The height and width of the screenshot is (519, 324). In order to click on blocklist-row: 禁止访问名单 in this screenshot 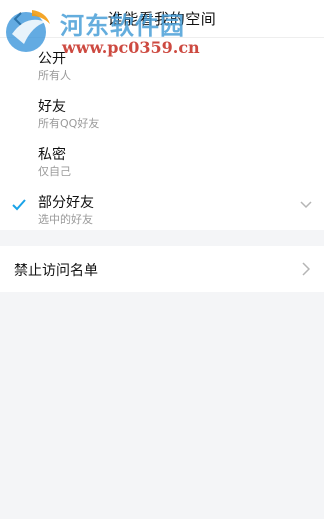, I will do `click(162, 269)`.